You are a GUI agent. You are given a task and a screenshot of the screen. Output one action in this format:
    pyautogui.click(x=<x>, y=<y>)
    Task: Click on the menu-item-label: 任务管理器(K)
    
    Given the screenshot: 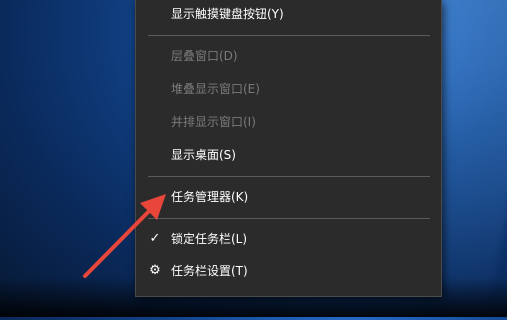 What is the action you would take?
    pyautogui.click(x=210, y=197)
    